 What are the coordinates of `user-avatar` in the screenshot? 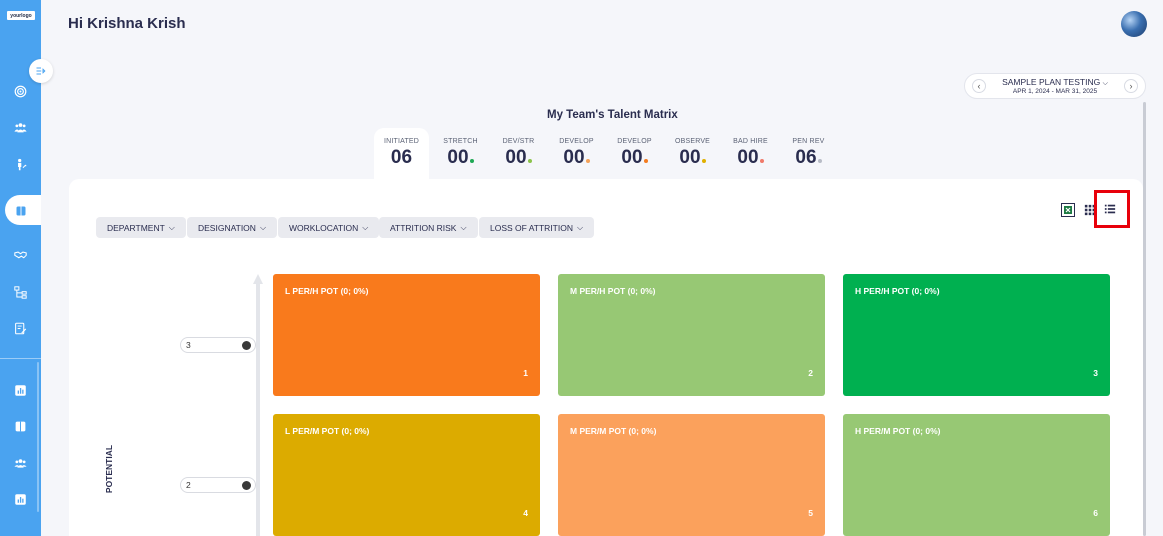 It's located at (1134, 24).